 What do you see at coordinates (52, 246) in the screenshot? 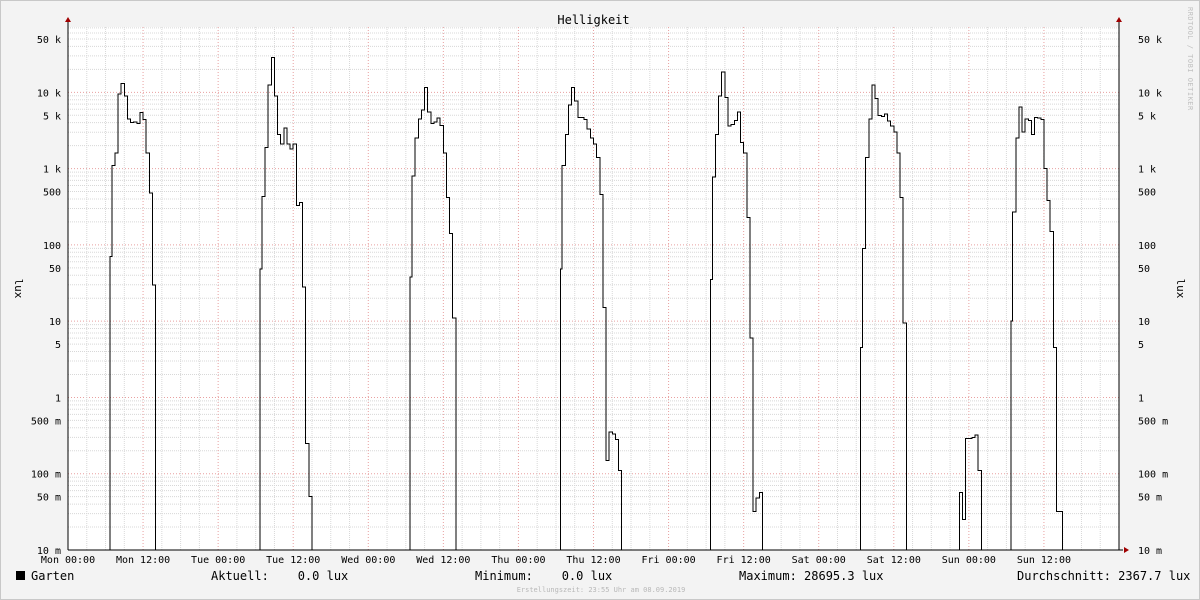
I see `y-tick-label-left: 100` at bounding box center [52, 246].